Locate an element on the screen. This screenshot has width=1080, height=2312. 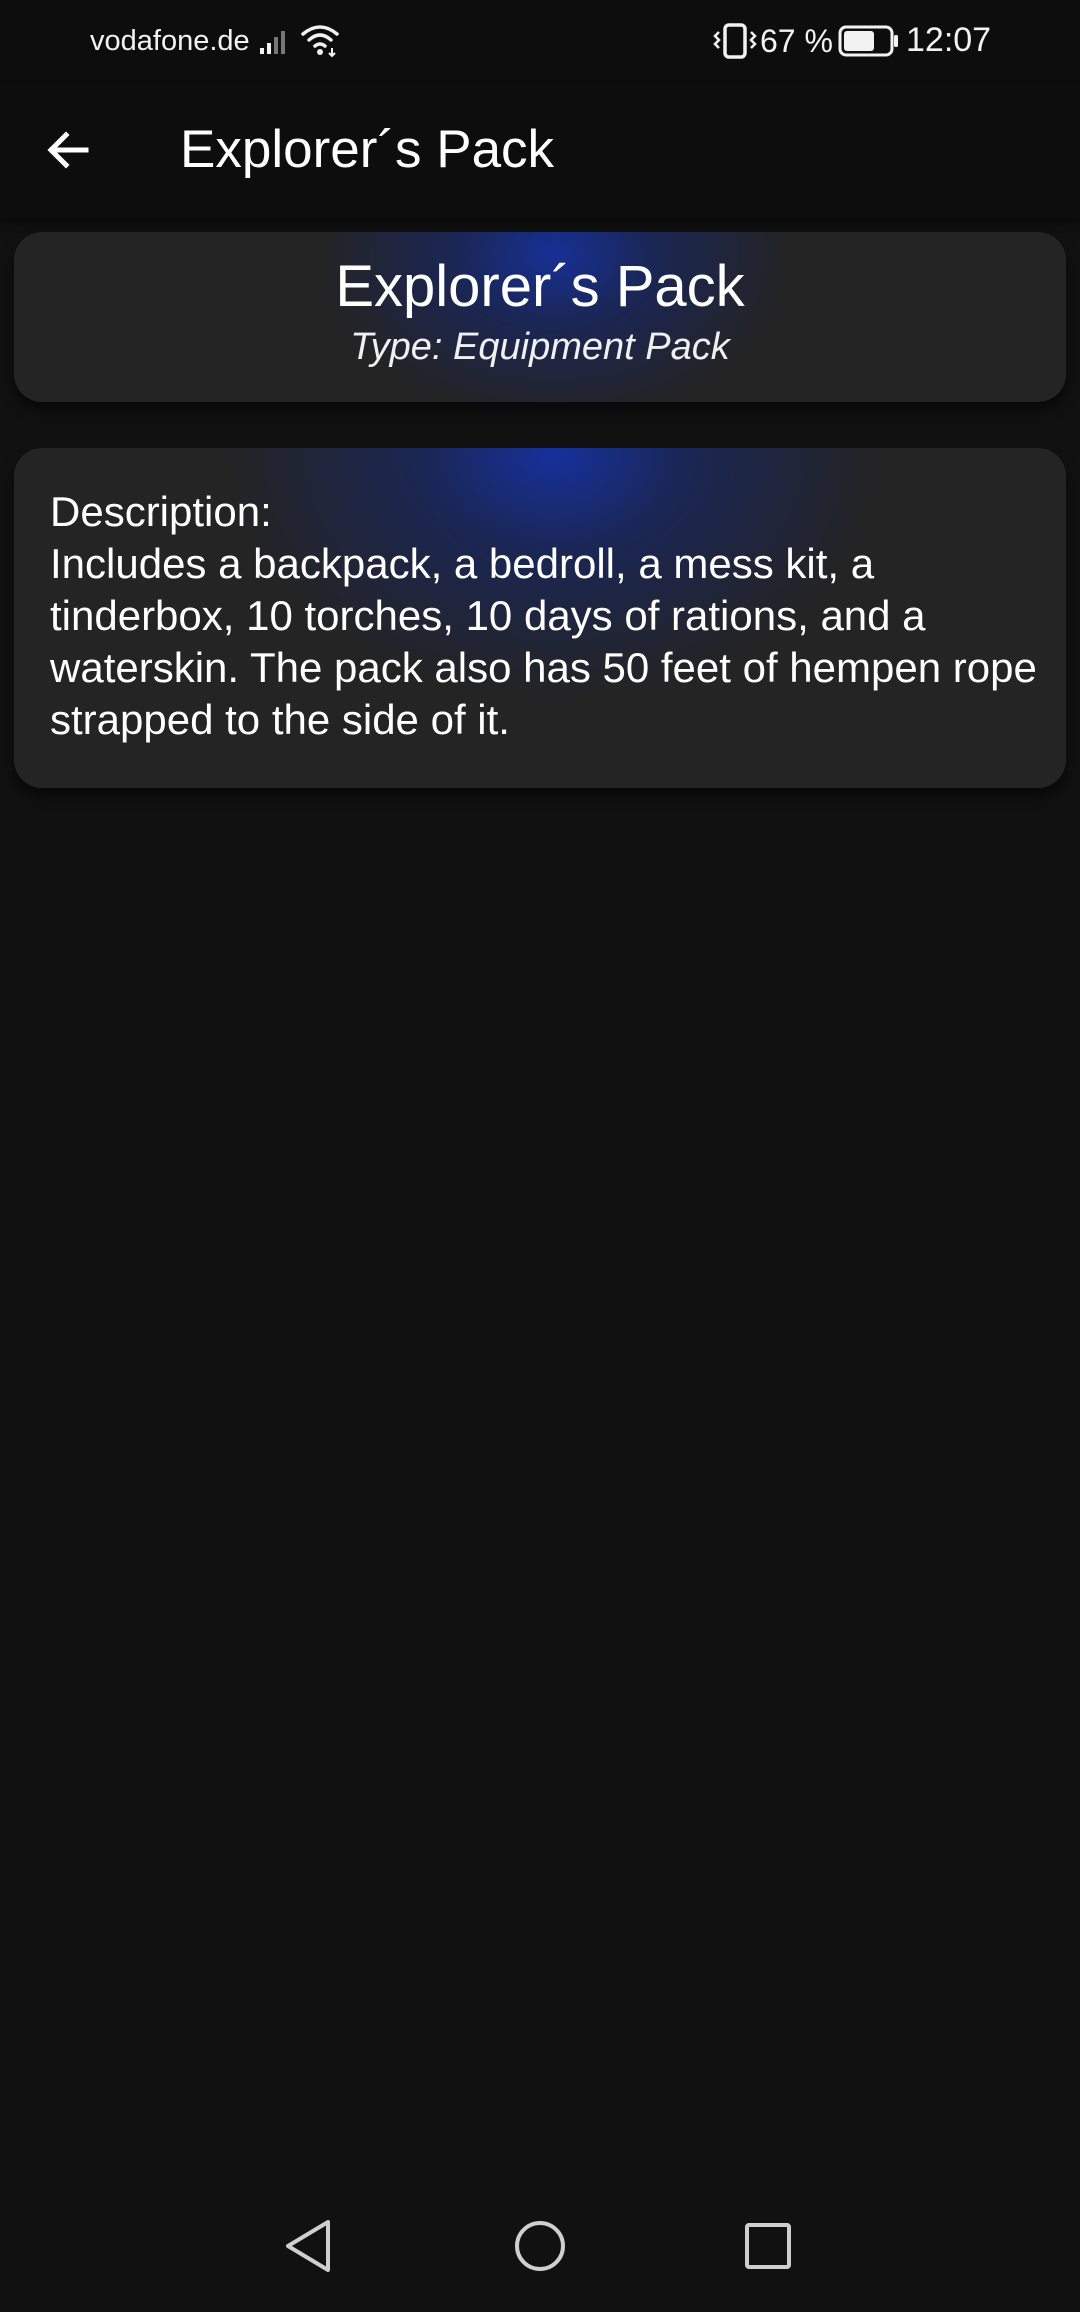
battery-icon is located at coordinates (868, 41).